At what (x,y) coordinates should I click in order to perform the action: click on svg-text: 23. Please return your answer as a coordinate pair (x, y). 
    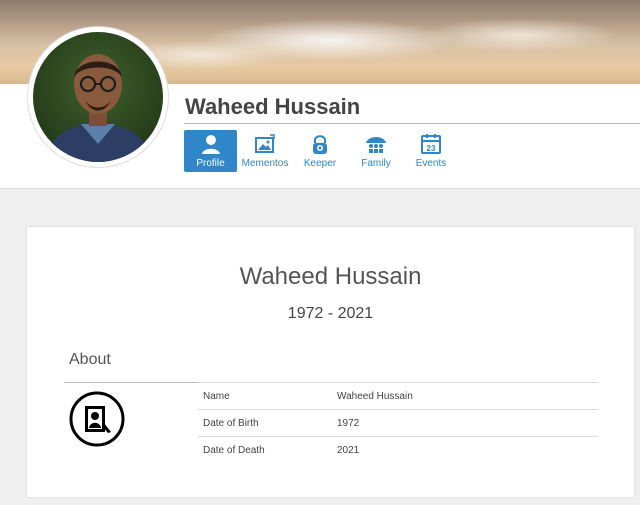
    Looking at the image, I should click on (431, 148).